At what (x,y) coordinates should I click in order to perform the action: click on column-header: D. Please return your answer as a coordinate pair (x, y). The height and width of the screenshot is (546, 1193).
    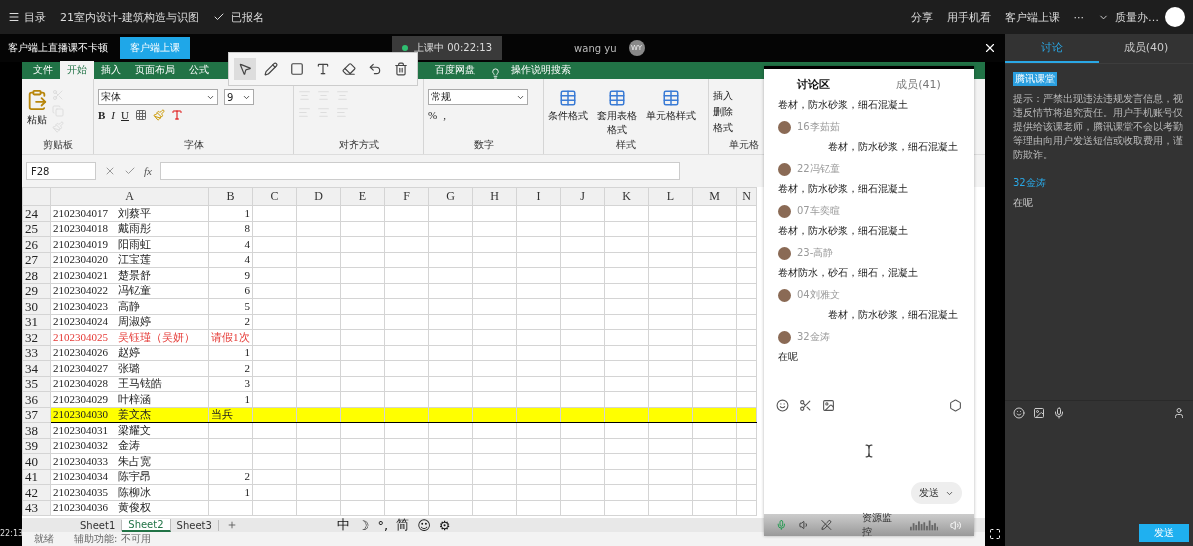
    Looking at the image, I should click on (318, 196).